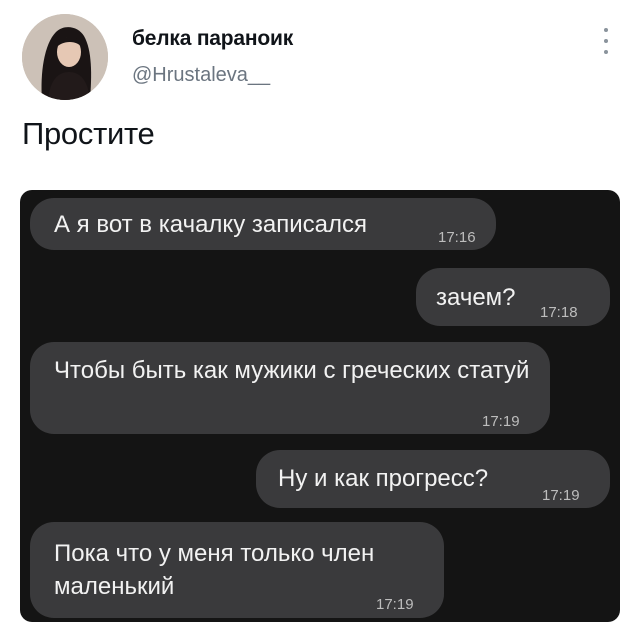 This screenshot has width=640, height=640. What do you see at coordinates (559, 312) in the screenshot?
I see `message-time: 17:18` at bounding box center [559, 312].